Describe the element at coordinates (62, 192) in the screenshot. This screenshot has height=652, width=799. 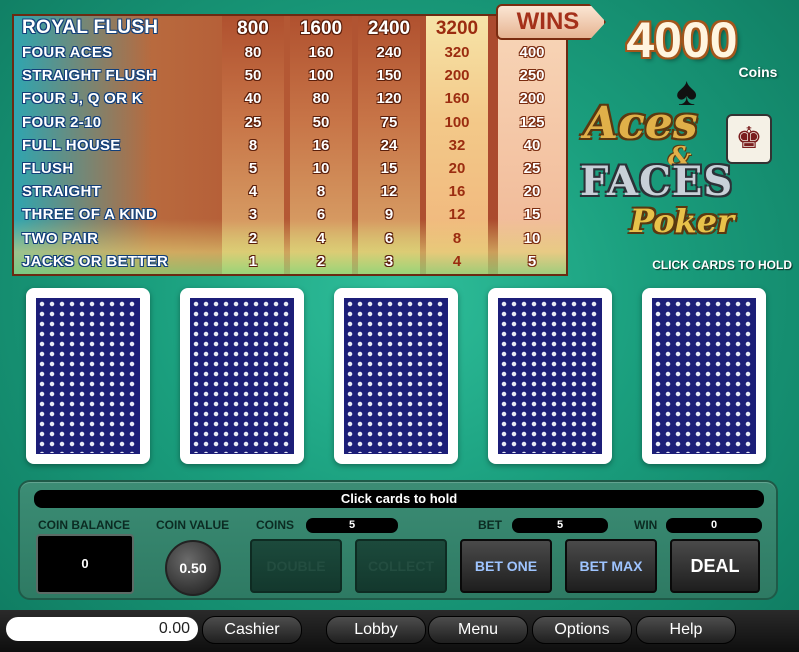
I see `hand-name: STRAIGHT` at that location.